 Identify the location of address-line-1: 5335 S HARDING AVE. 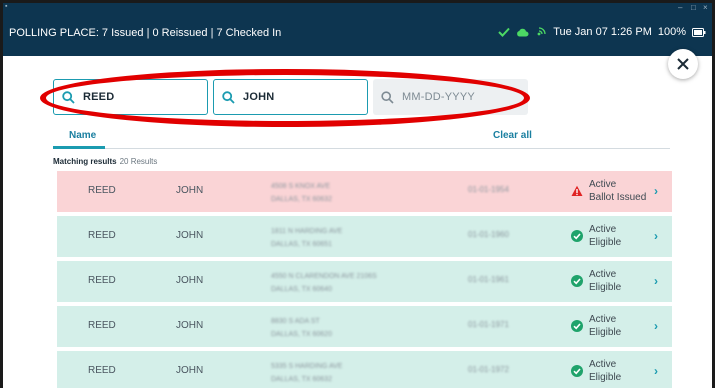
(307, 366).